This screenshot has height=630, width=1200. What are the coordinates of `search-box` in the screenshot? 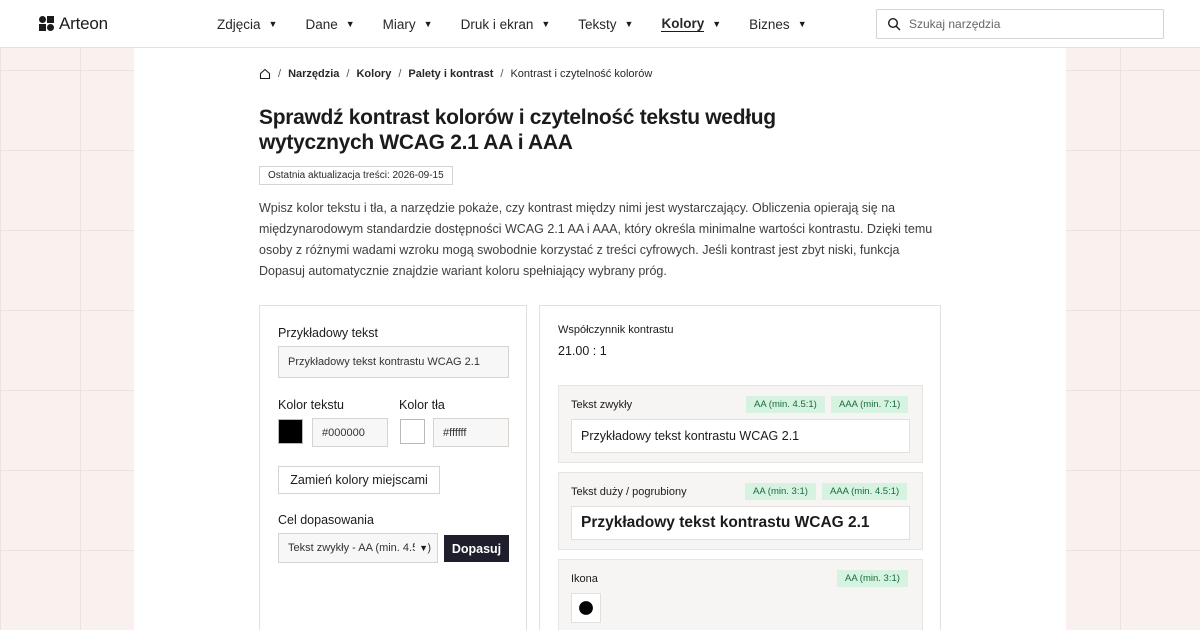 It's located at (1020, 24).